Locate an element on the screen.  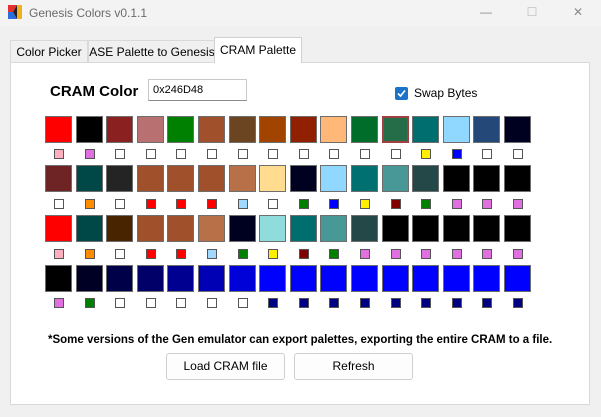
maximize-button: ☐ is located at coordinates (532, 13).